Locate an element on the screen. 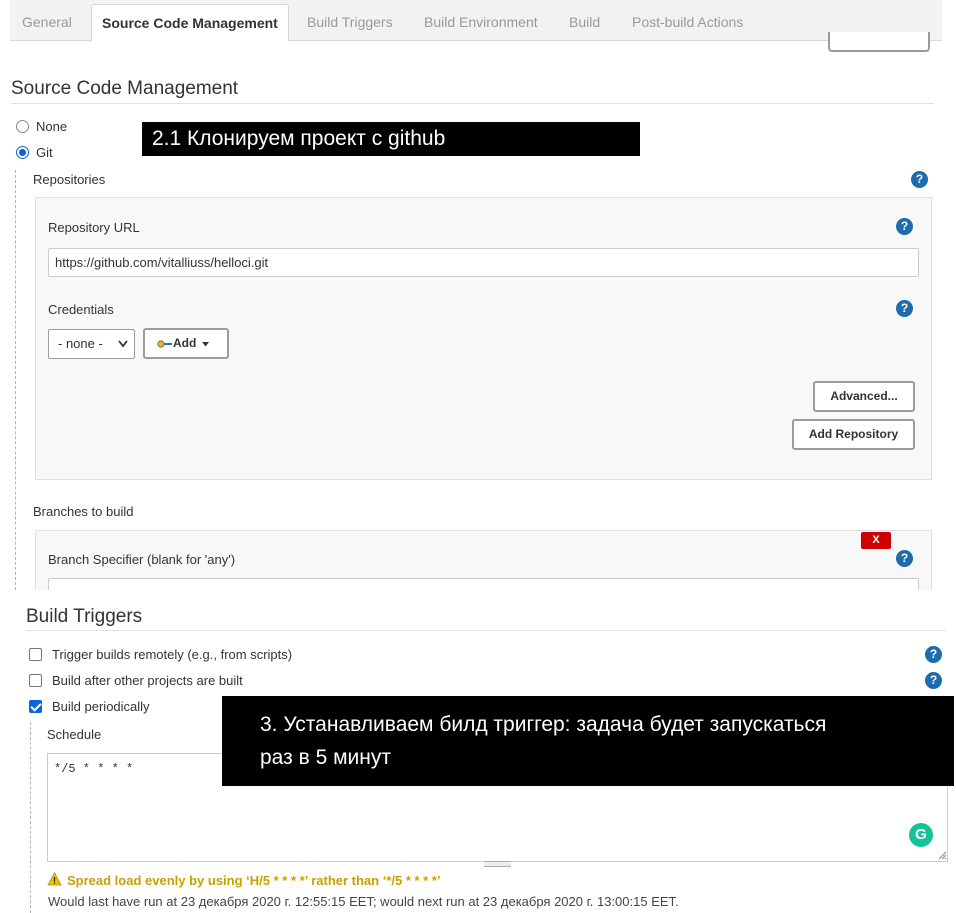 Image resolution: width=956 pixels, height=913 pixels. scm-none-radio is located at coordinates (22, 126).